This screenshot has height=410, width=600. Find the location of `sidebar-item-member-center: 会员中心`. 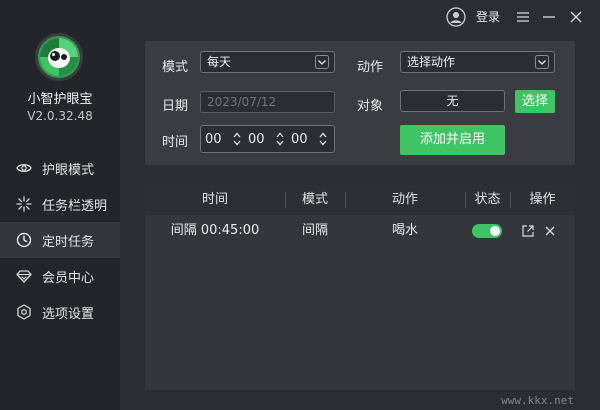

sidebar-item-member-center: 会员中心 is located at coordinates (60, 276).